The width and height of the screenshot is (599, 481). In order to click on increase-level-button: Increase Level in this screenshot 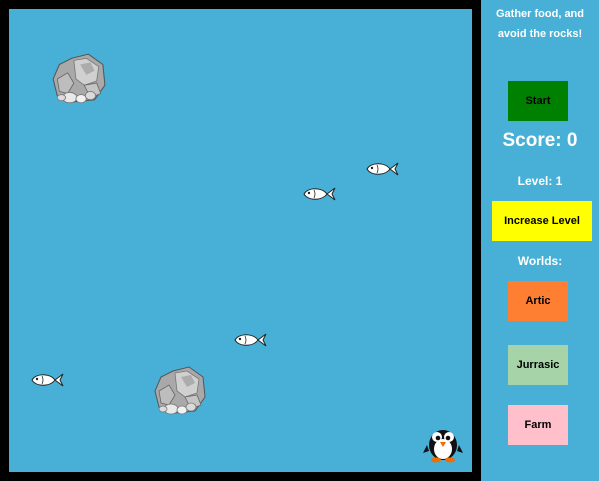, I will do `click(542, 221)`.